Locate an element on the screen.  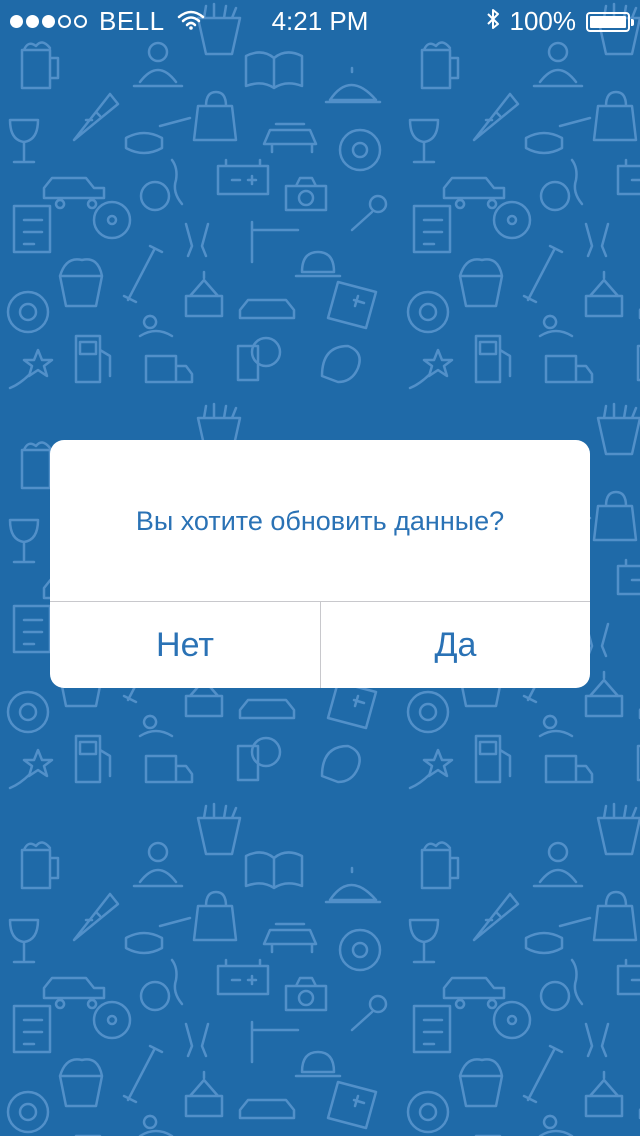
bluetooth-icon is located at coordinates (493, 21).